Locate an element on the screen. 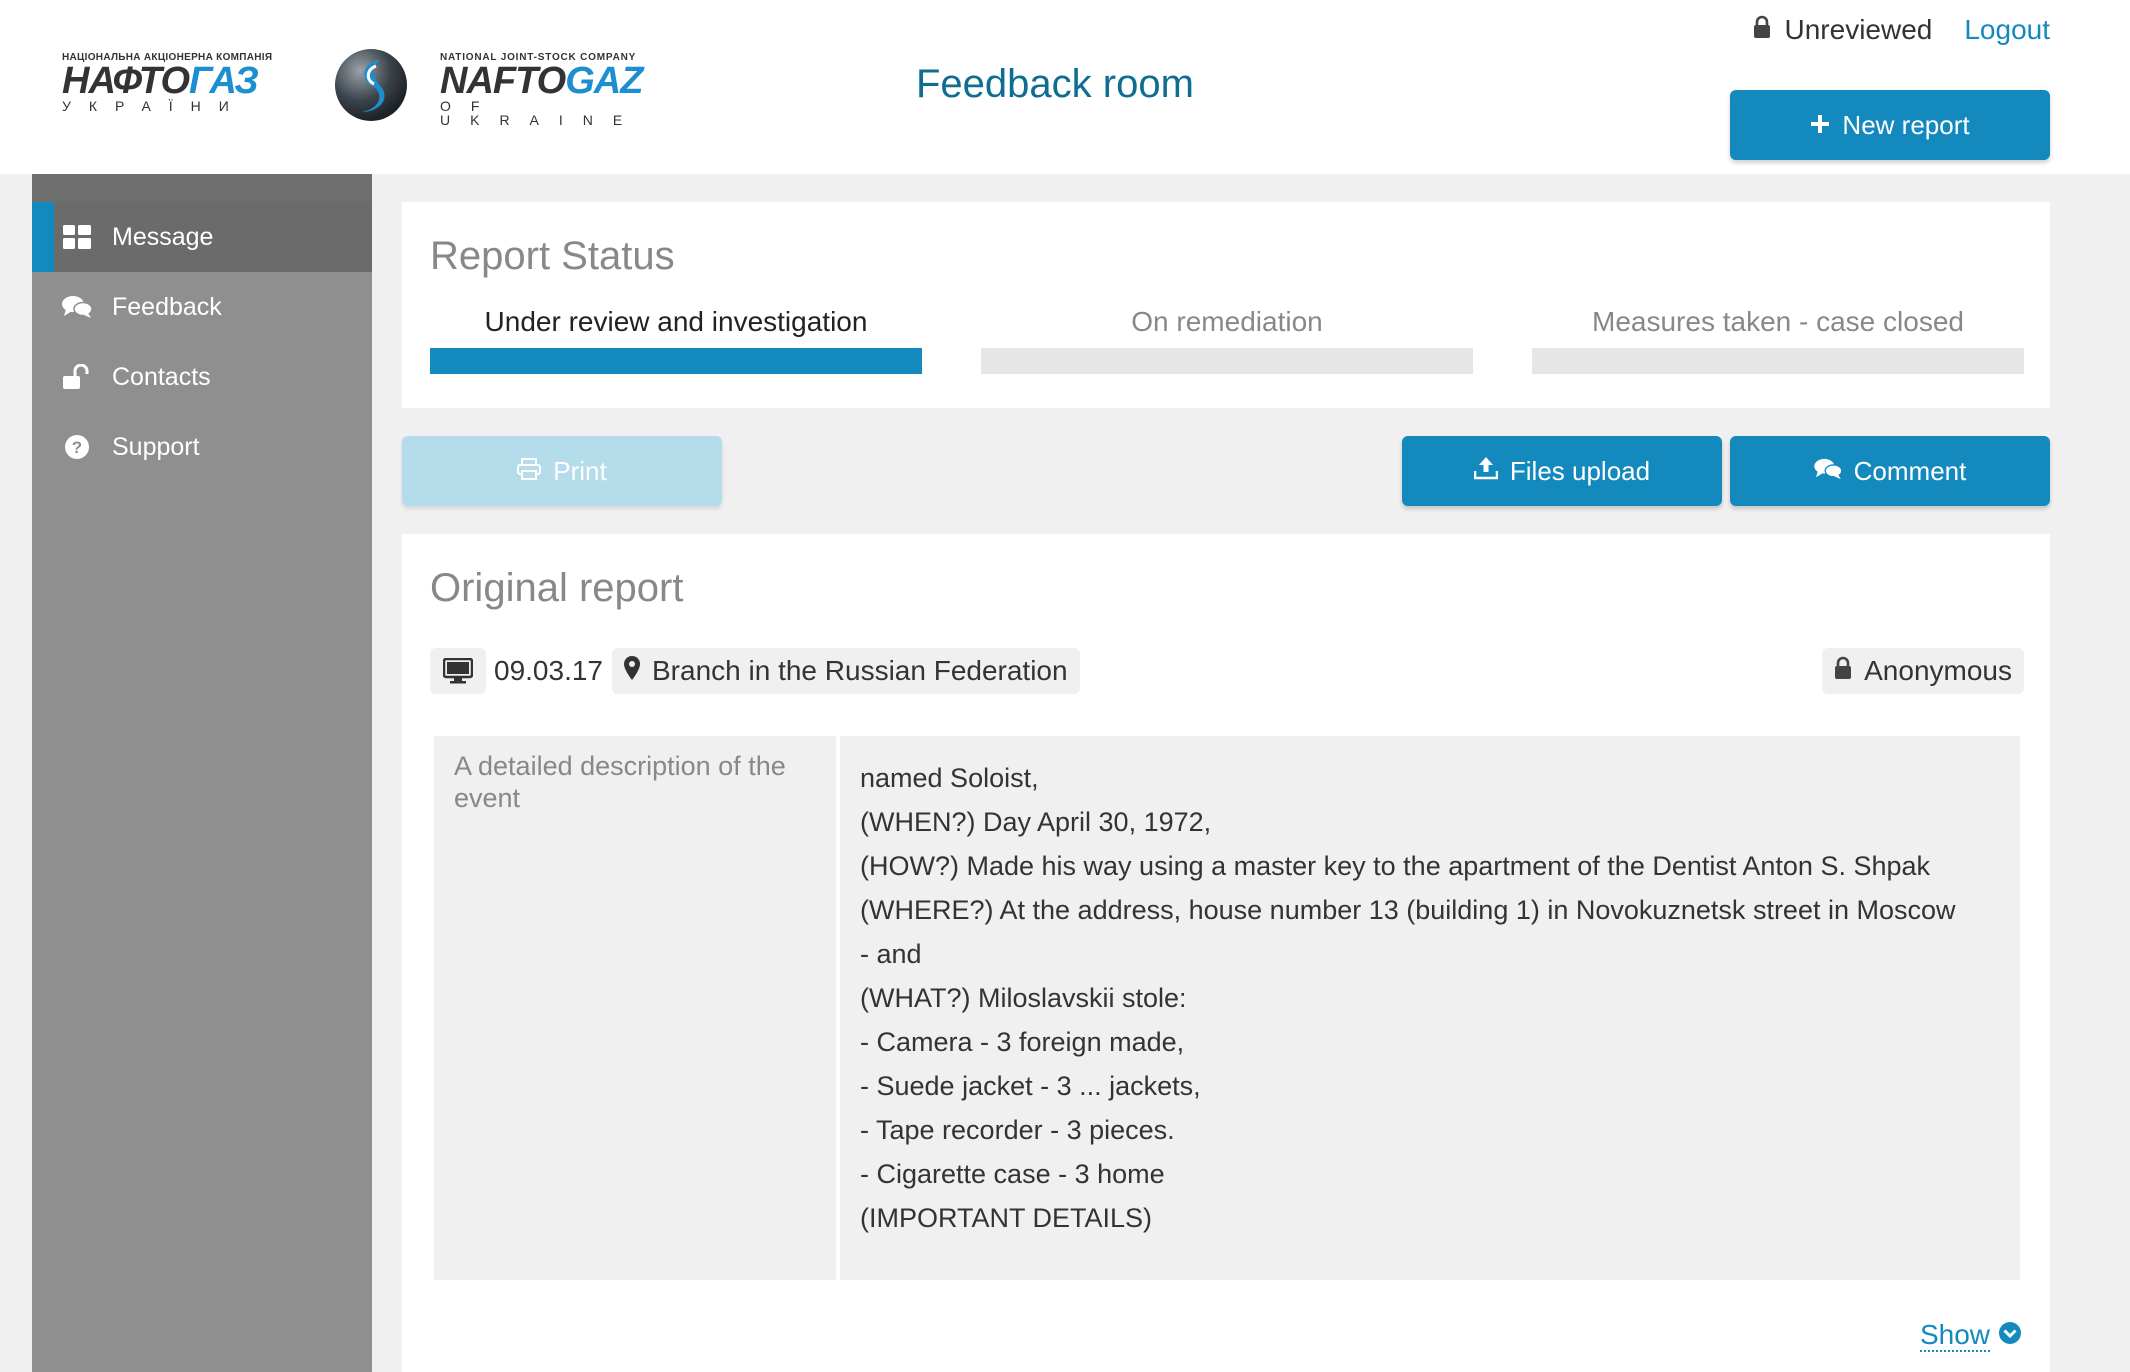  show-more-label: Show is located at coordinates (1954, 1335).